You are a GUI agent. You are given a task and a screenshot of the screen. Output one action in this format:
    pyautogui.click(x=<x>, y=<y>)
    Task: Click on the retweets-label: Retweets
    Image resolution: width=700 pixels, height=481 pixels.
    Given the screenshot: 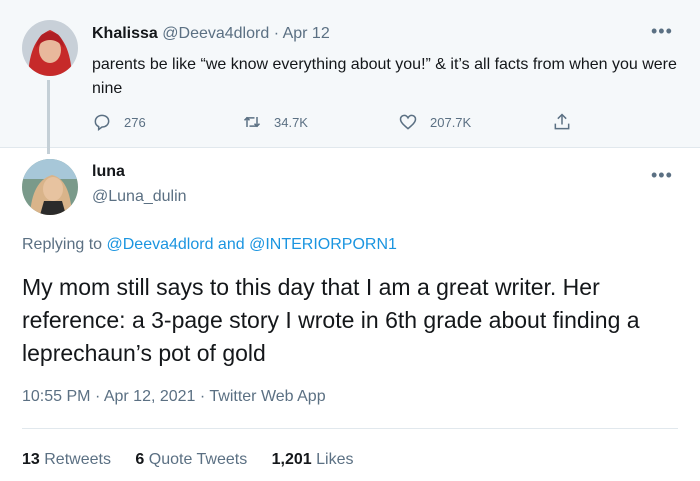 What is the action you would take?
    pyautogui.click(x=77, y=459)
    